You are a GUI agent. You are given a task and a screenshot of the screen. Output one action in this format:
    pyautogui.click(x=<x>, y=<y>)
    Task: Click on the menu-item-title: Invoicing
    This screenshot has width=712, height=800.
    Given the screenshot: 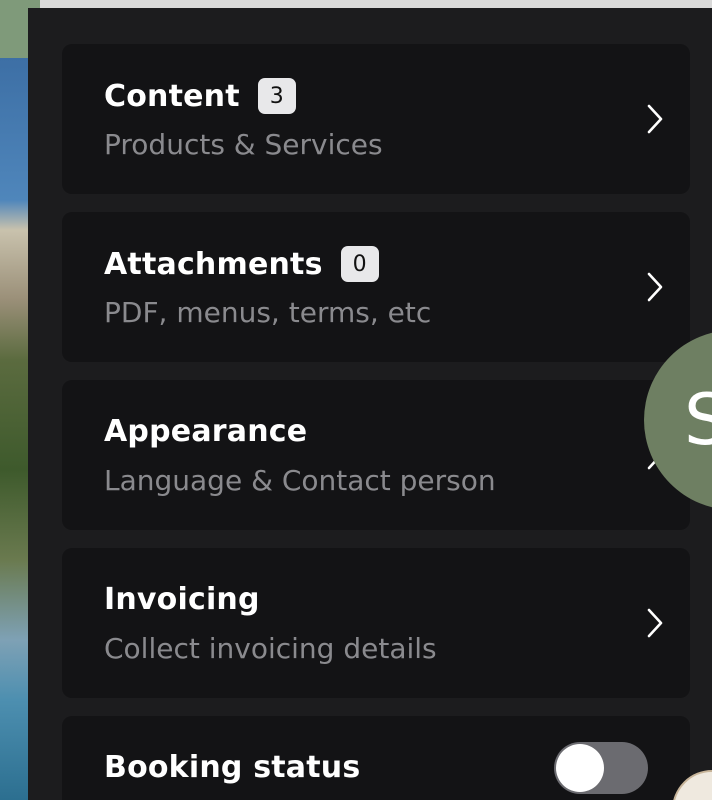 What is the action you would take?
    pyautogui.click(x=182, y=599)
    